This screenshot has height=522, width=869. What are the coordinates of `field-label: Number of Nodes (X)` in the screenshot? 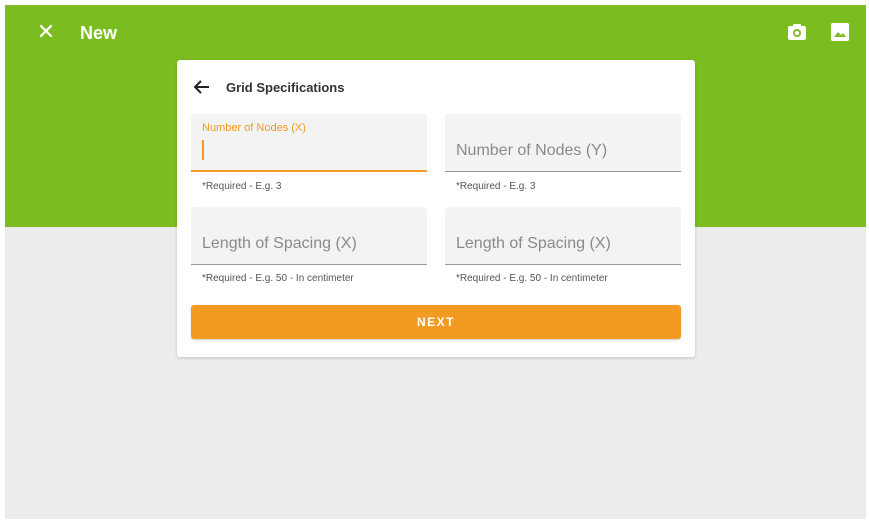 It's located at (254, 128).